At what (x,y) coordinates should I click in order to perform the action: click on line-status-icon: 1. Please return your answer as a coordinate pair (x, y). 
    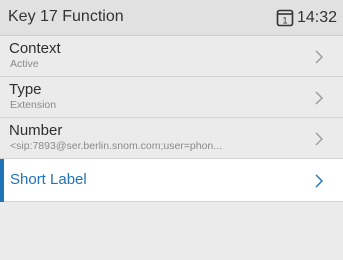
    Looking at the image, I should click on (285, 18).